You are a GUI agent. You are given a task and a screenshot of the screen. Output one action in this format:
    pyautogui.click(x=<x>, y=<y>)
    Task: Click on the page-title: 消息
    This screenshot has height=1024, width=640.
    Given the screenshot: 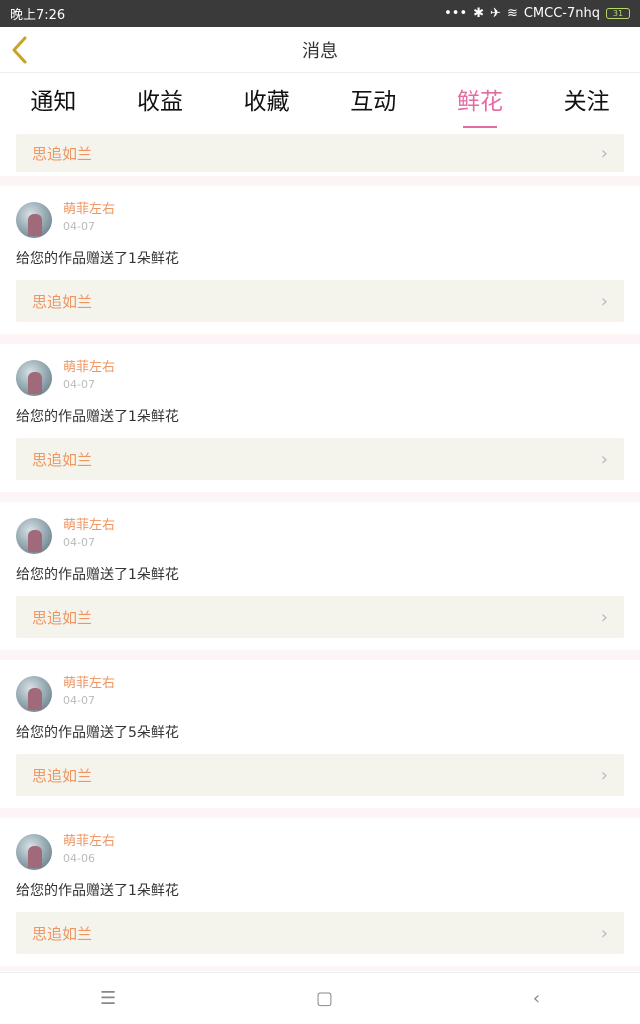 What is the action you would take?
    pyautogui.click(x=320, y=51)
    